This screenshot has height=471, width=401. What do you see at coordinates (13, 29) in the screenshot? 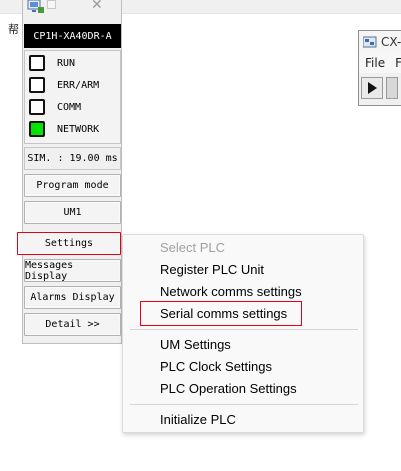
I see `background-partial-text: 帮` at bounding box center [13, 29].